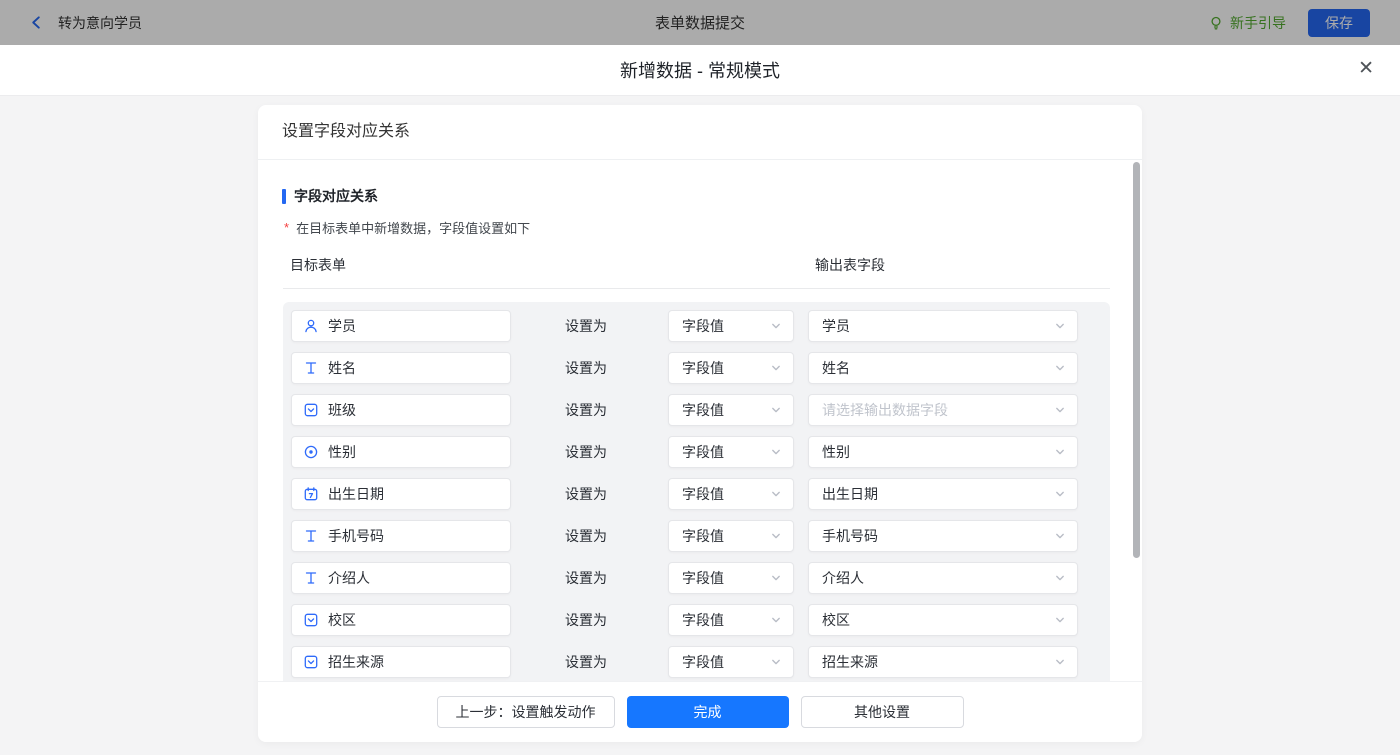  I want to click on section-accent-bar, so click(284, 196).